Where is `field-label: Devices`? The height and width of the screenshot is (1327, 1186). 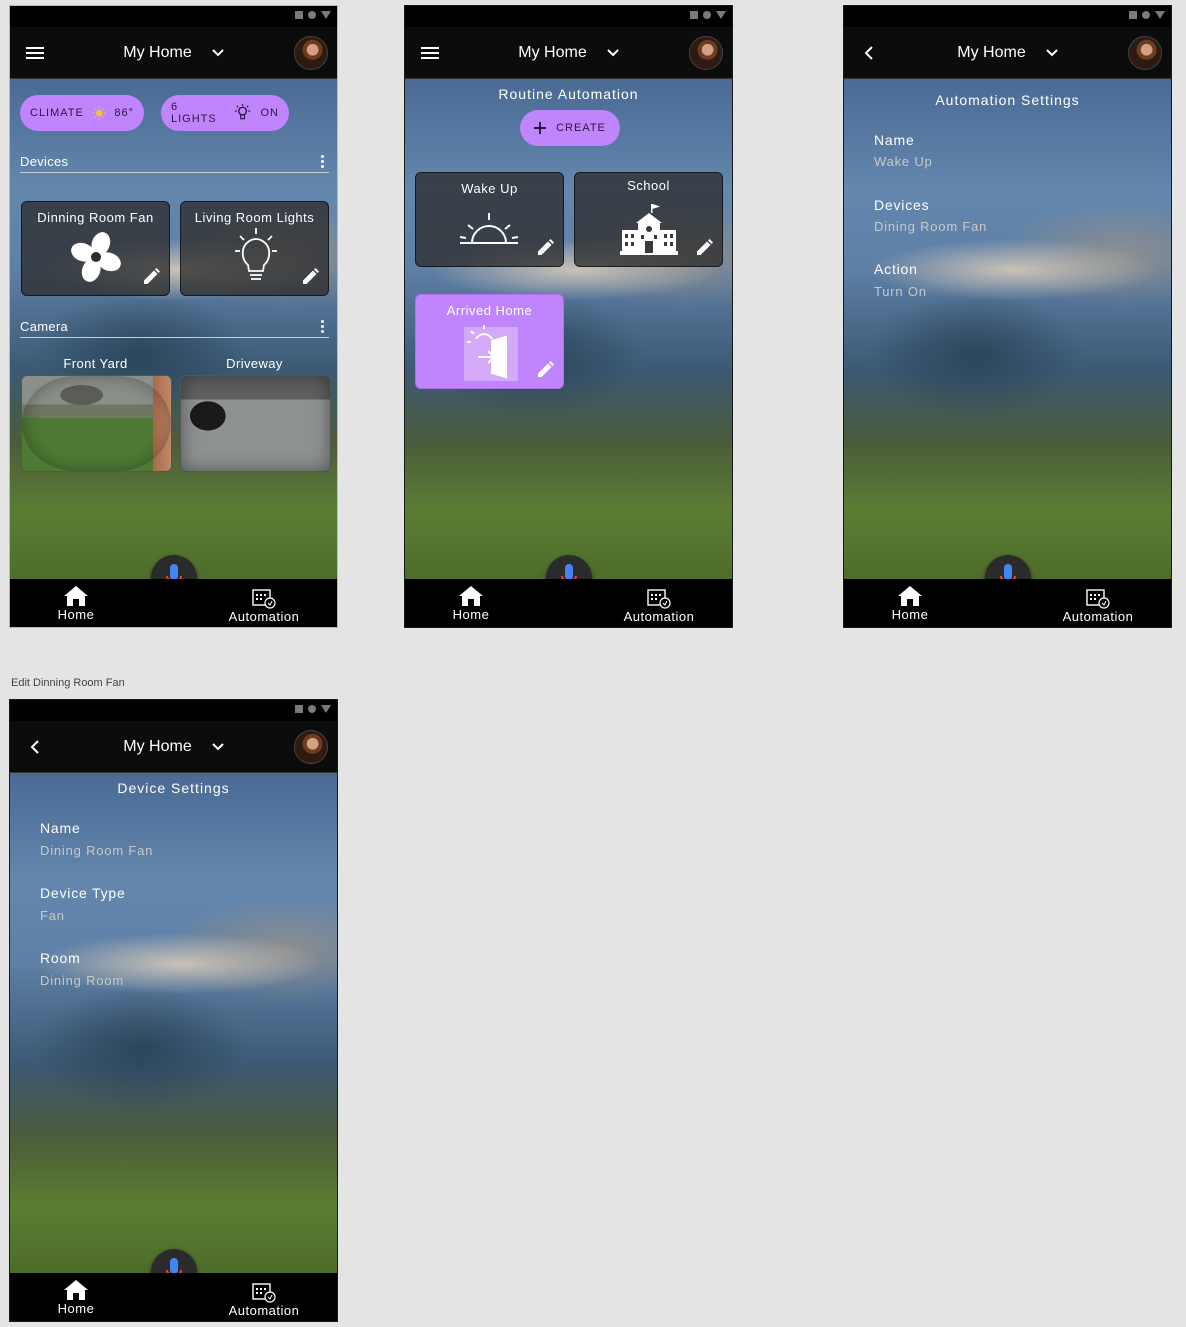 field-label: Devices is located at coordinates (902, 205).